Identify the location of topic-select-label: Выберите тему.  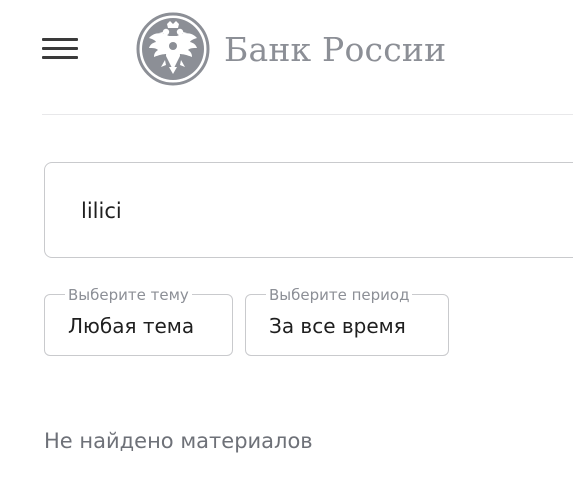
(128, 295).